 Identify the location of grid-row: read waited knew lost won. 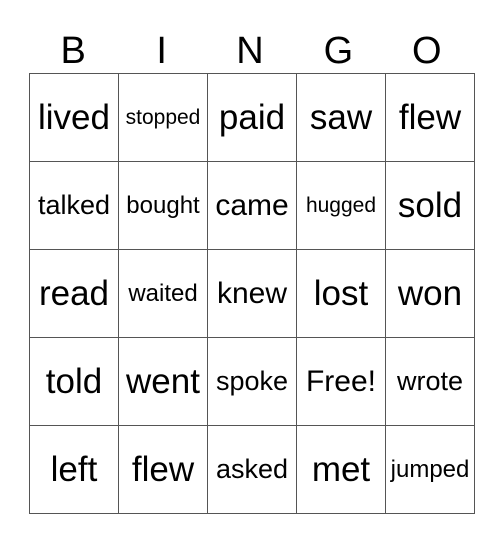
(252, 293).